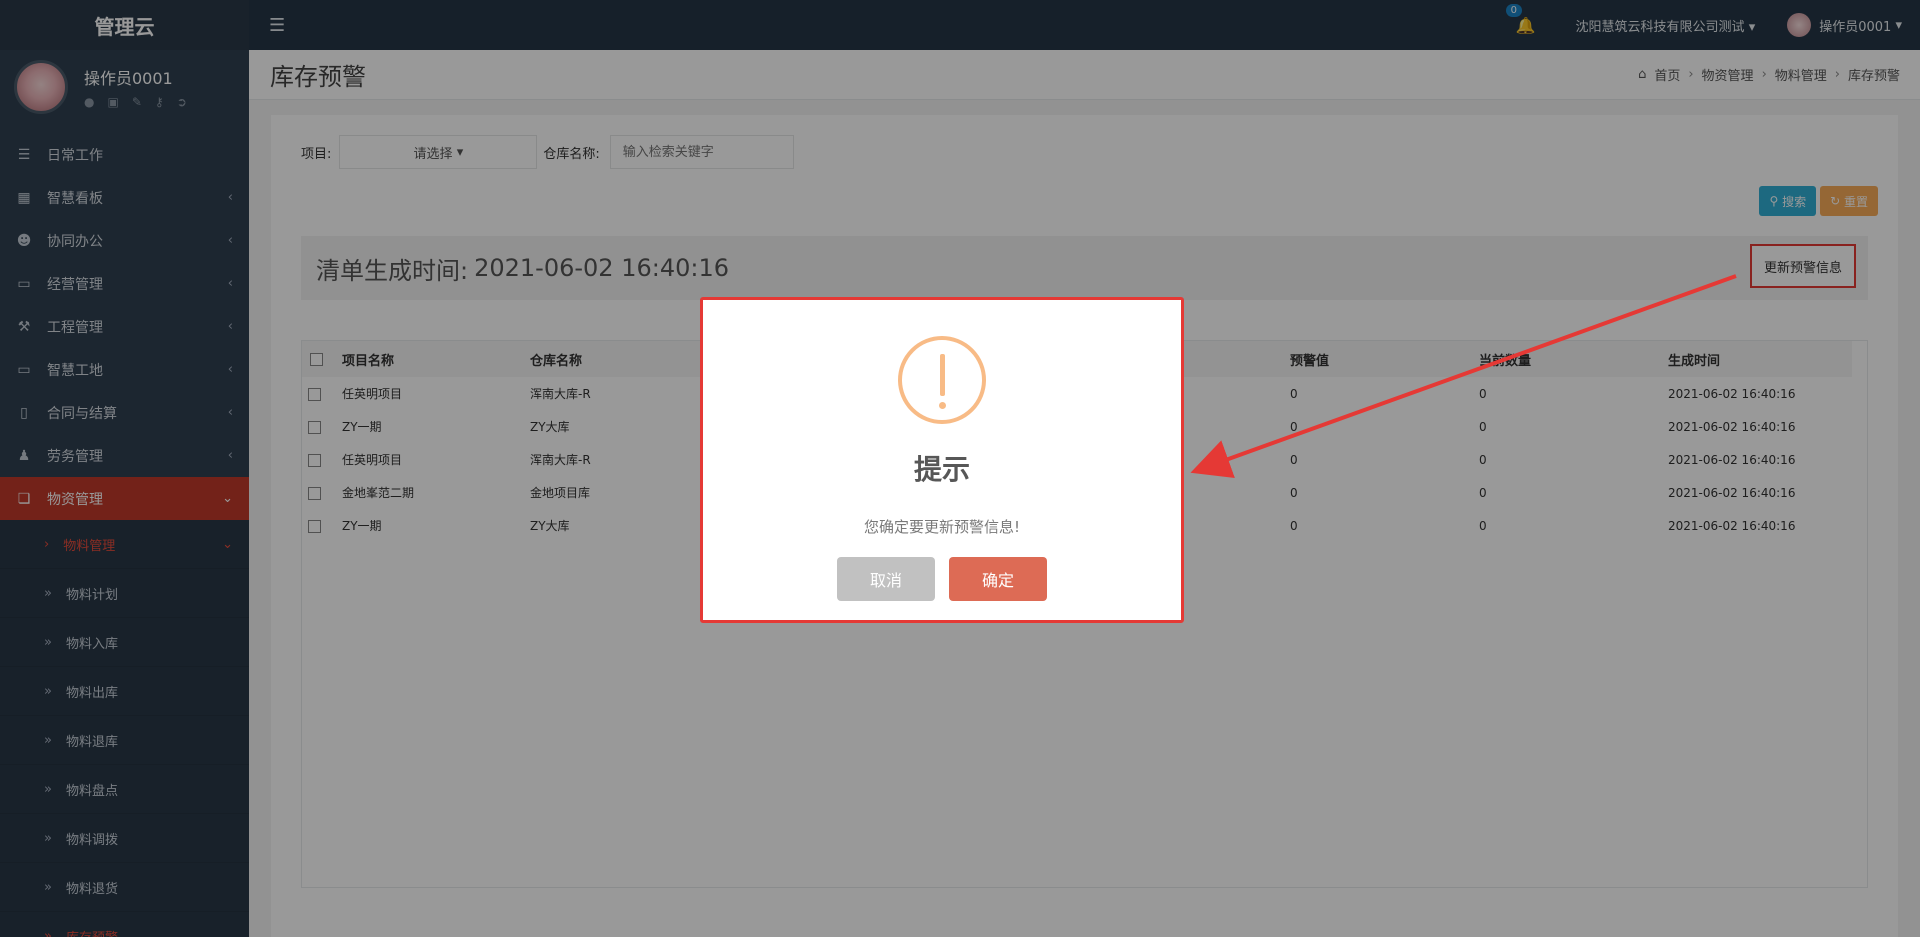  Describe the element at coordinates (941, 469) in the screenshot. I see `dialog-title: 提示` at that location.